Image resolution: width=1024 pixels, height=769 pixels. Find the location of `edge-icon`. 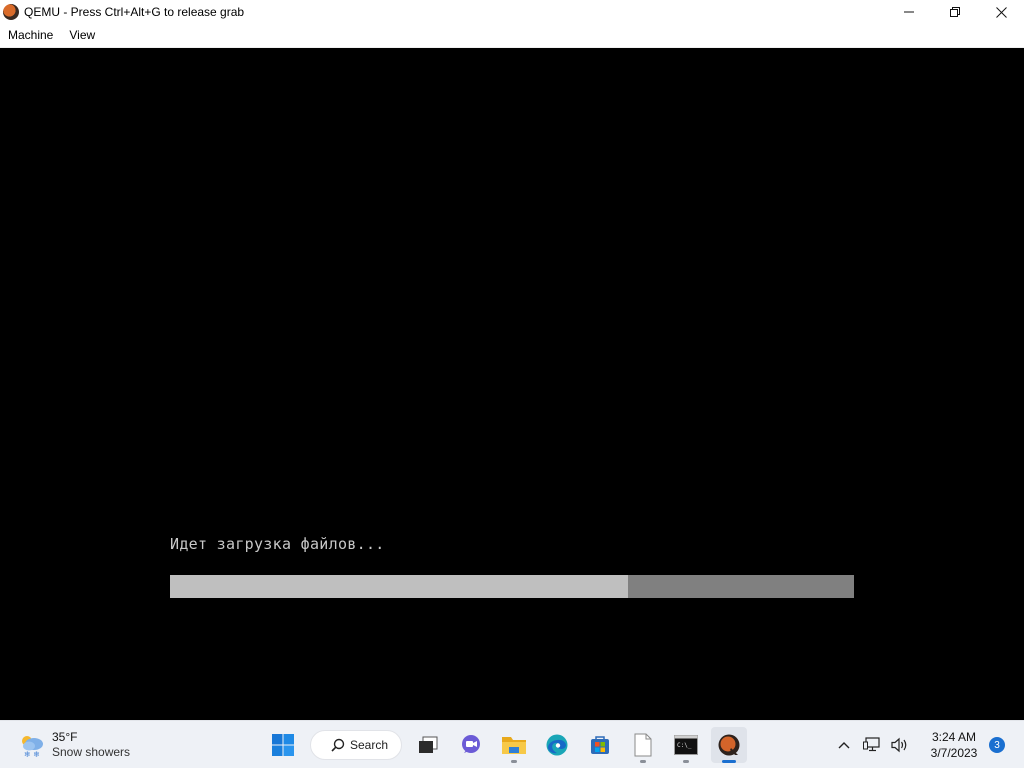

edge-icon is located at coordinates (557, 745).